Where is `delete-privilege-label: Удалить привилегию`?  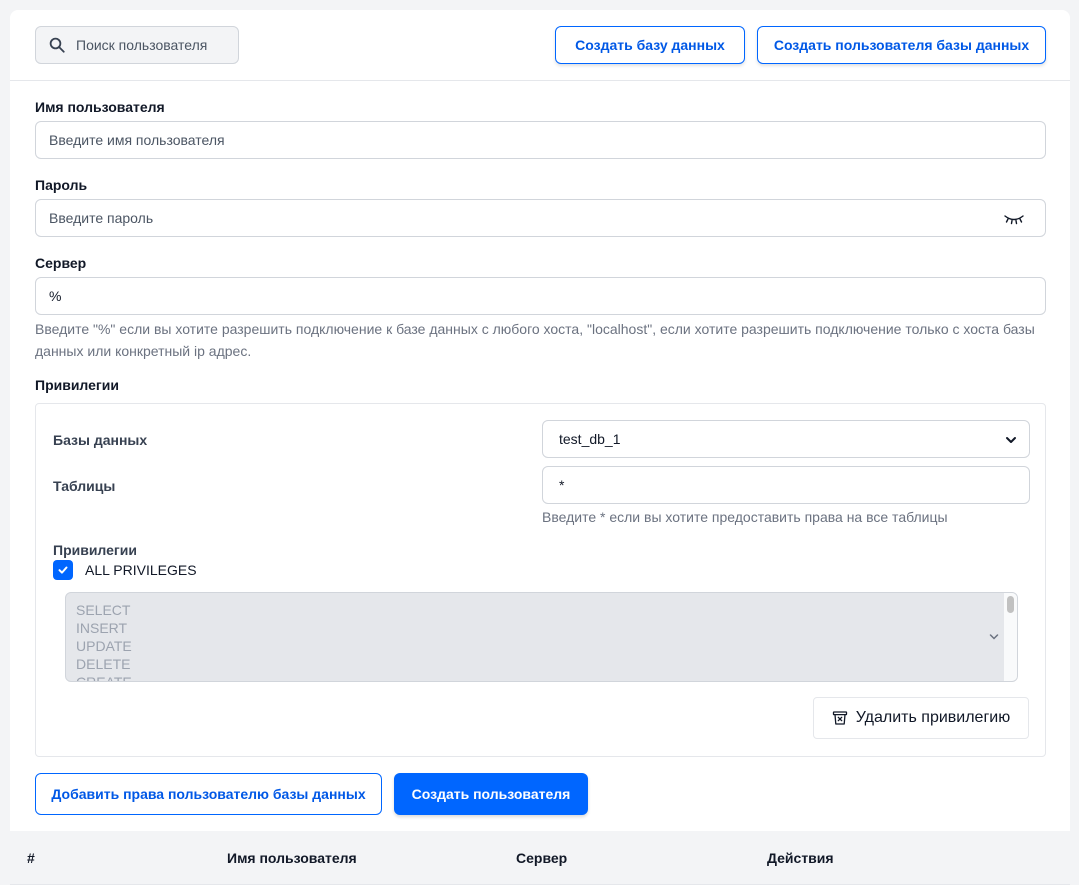 delete-privilege-label: Удалить привилегию is located at coordinates (933, 717).